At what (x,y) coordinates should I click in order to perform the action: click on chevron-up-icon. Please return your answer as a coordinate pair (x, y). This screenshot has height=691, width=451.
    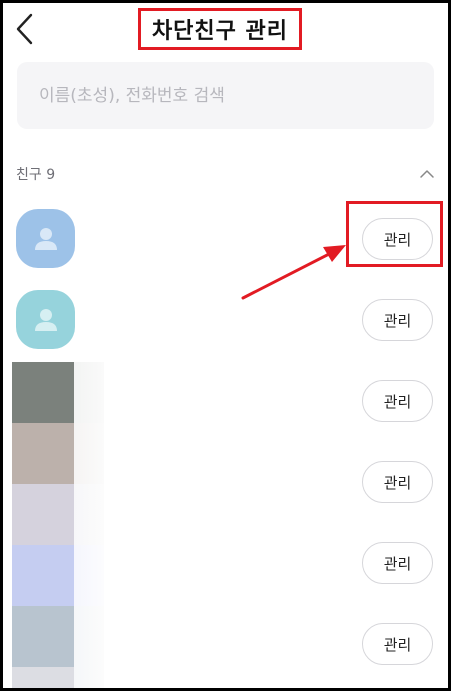
    Looking at the image, I should click on (427, 174).